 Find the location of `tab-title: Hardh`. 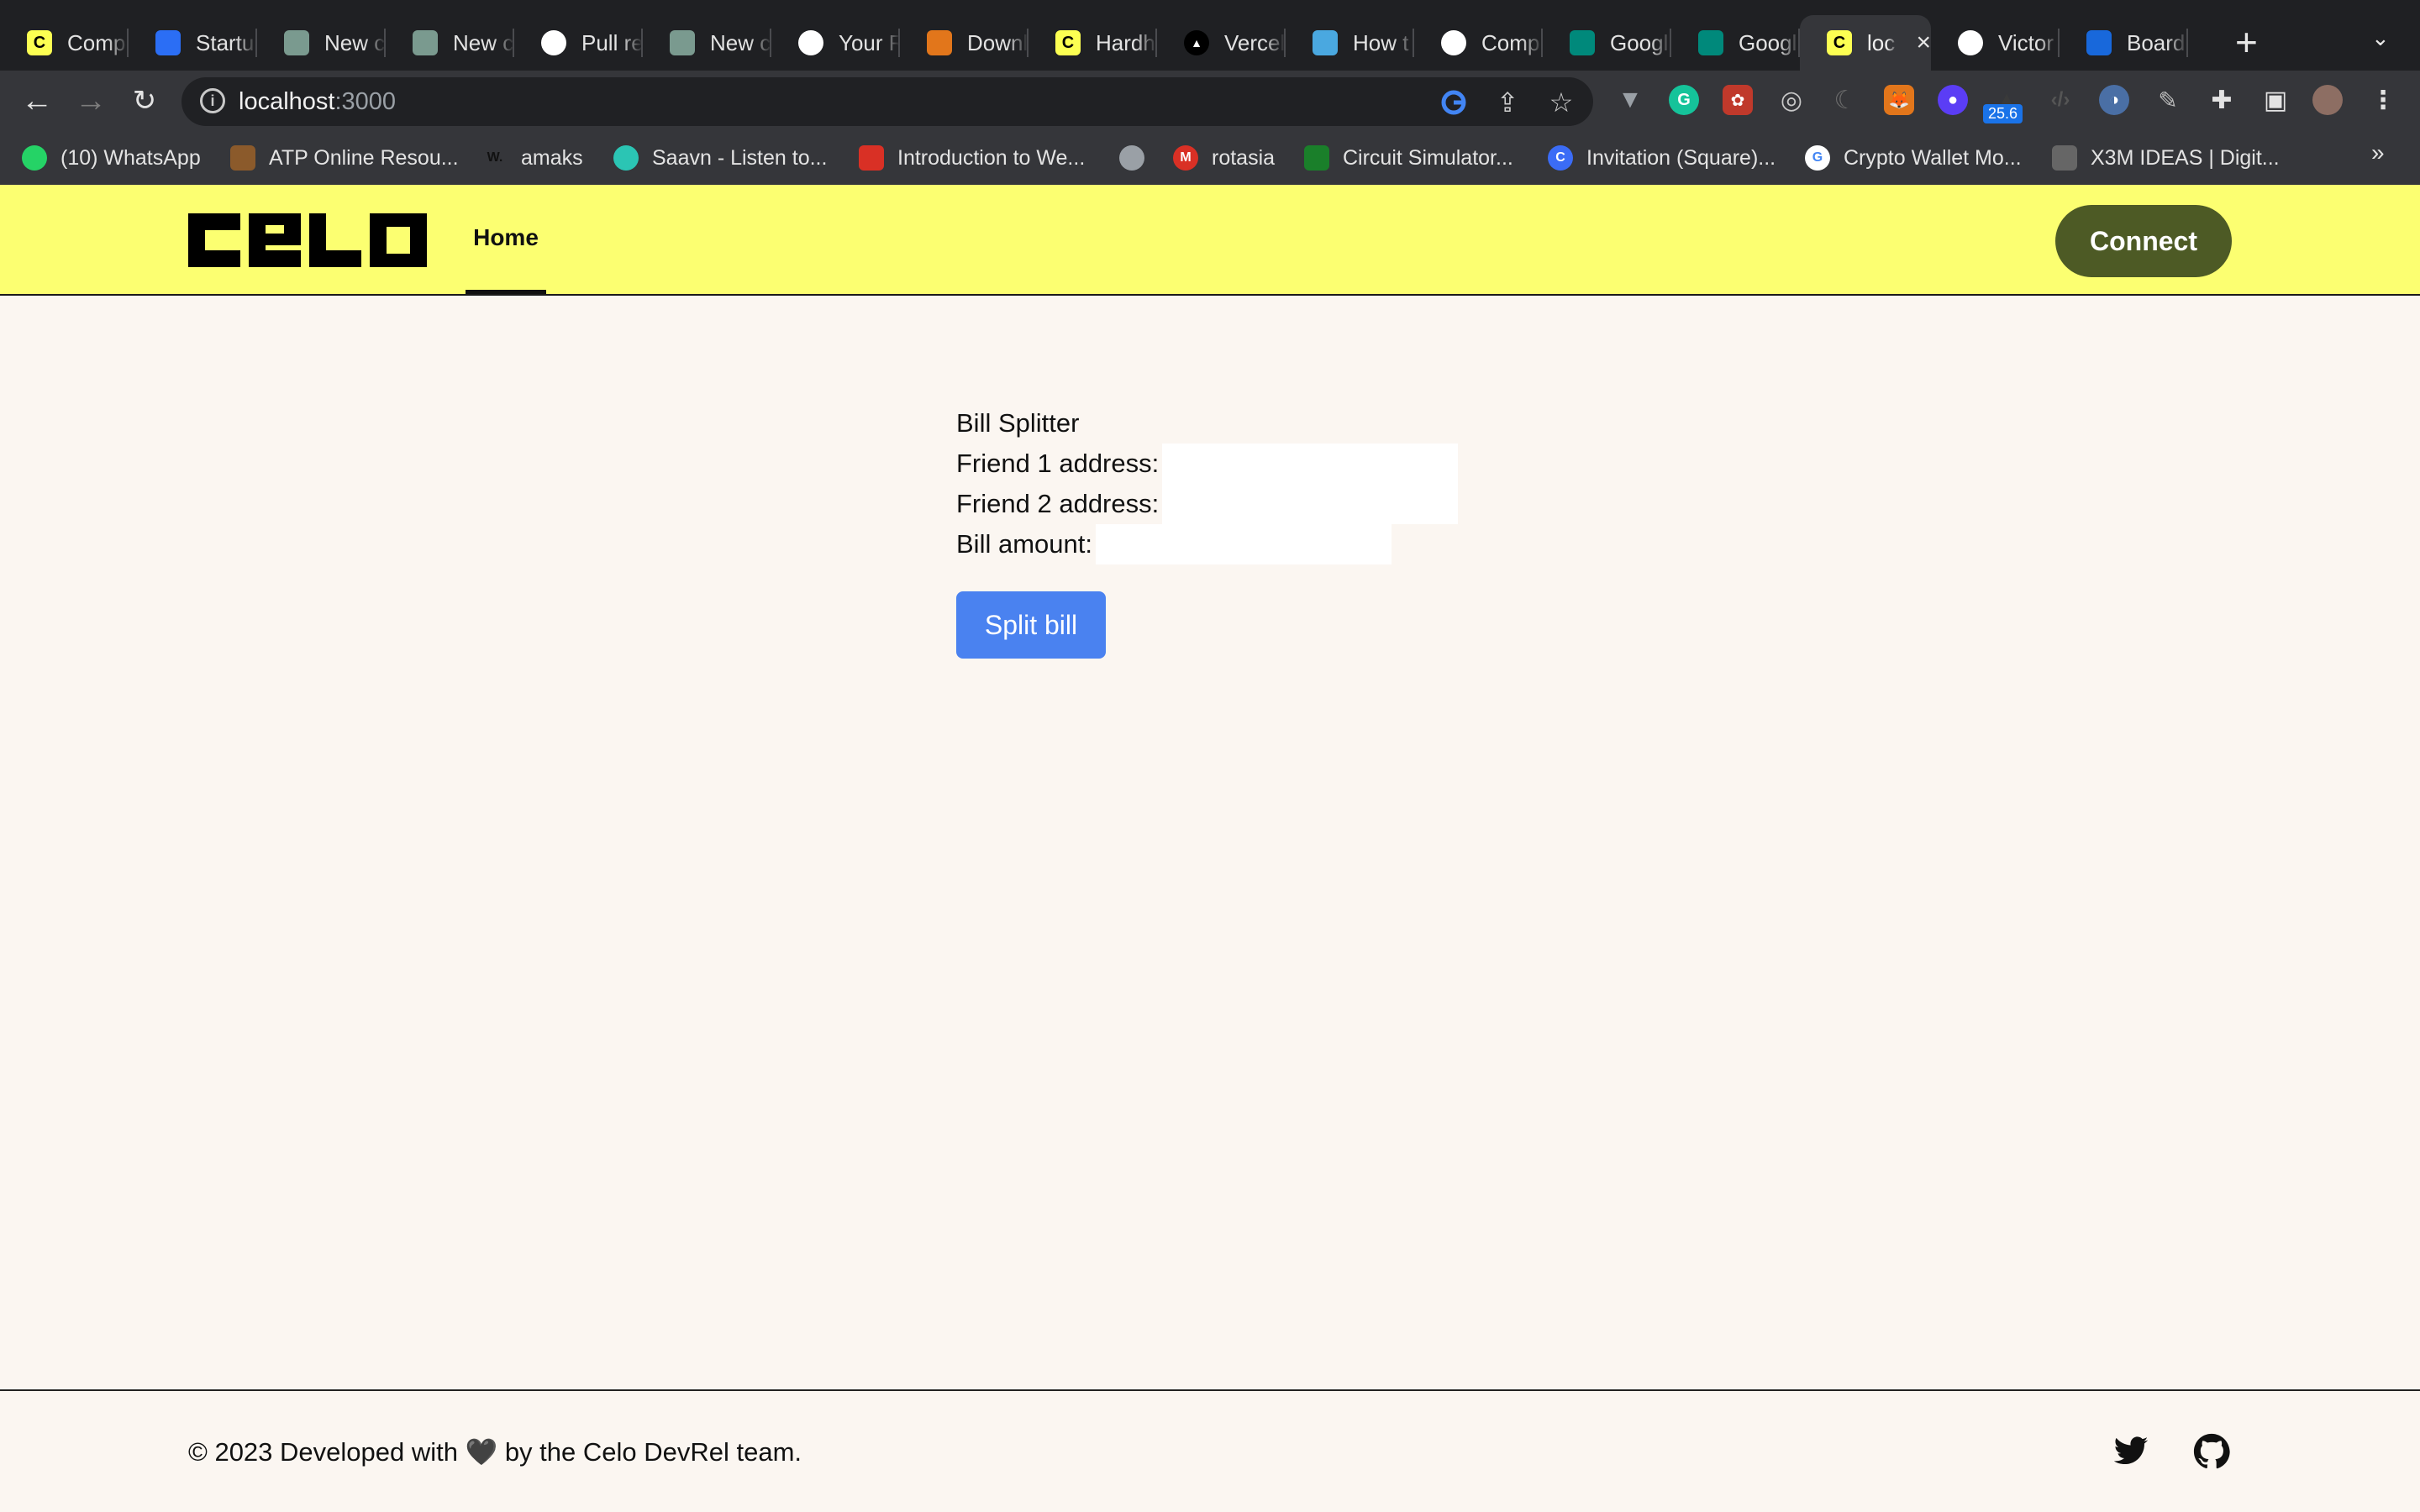

tab-title: Hardh is located at coordinates (1125, 42).